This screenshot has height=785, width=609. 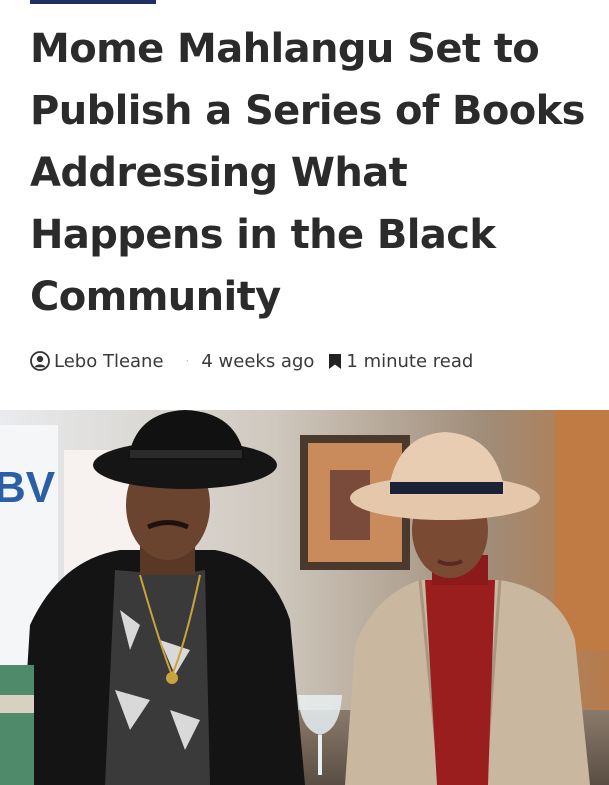 I want to click on author-link: Lebo Tleane, so click(x=97, y=361).